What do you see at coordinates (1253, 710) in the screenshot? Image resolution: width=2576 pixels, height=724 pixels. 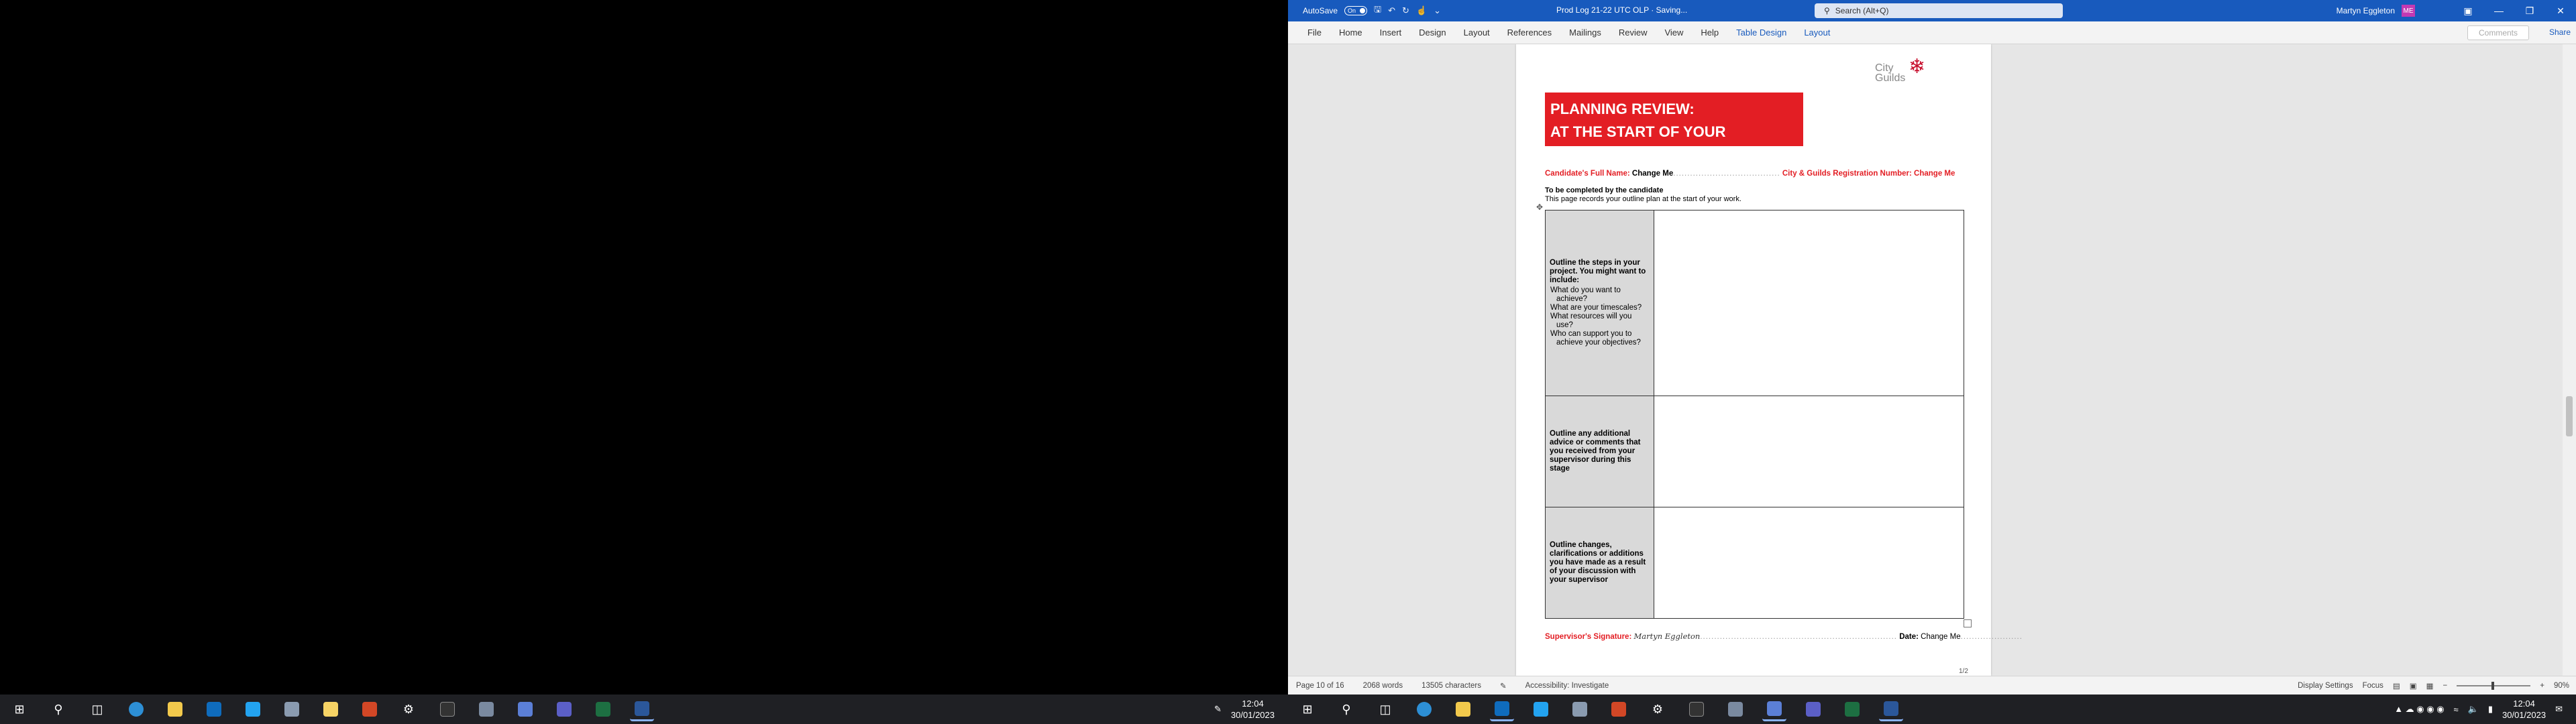 I see `clock-left: 12:04 30/01/2023` at bounding box center [1253, 710].